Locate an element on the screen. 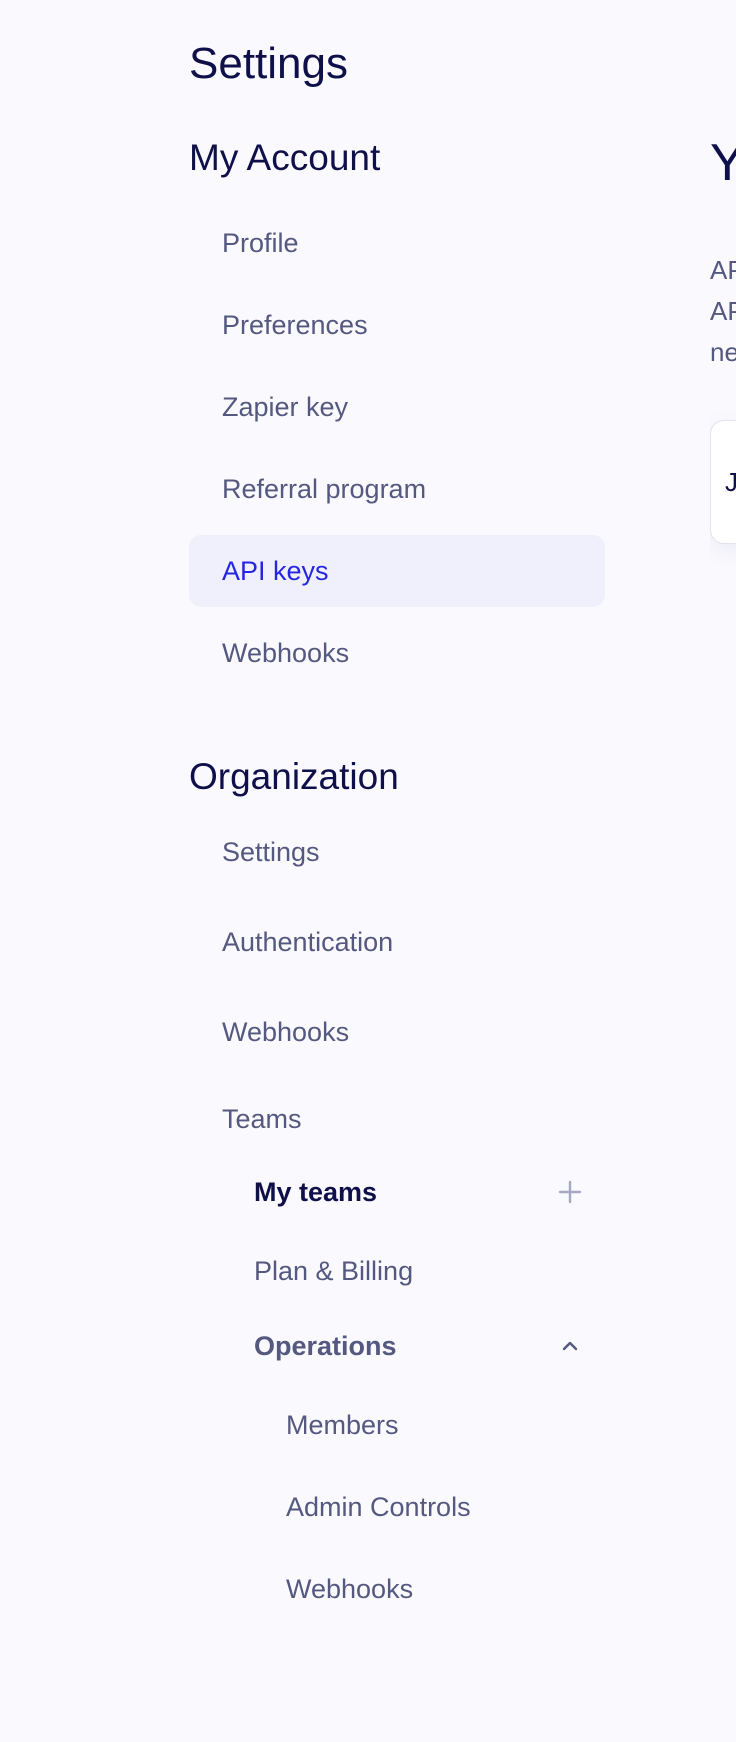  nav-label: Members is located at coordinates (342, 1424).